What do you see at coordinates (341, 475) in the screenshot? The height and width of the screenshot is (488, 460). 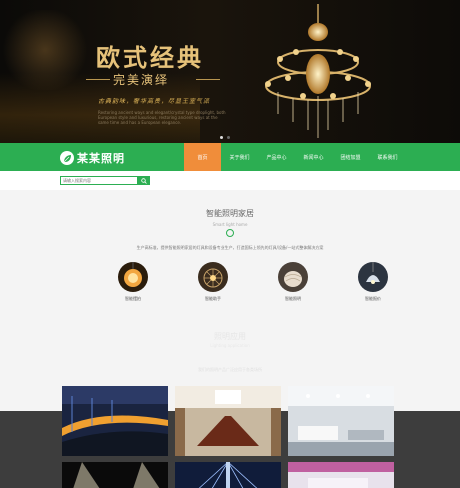 I see `gallery-item-bedroom` at bounding box center [341, 475].